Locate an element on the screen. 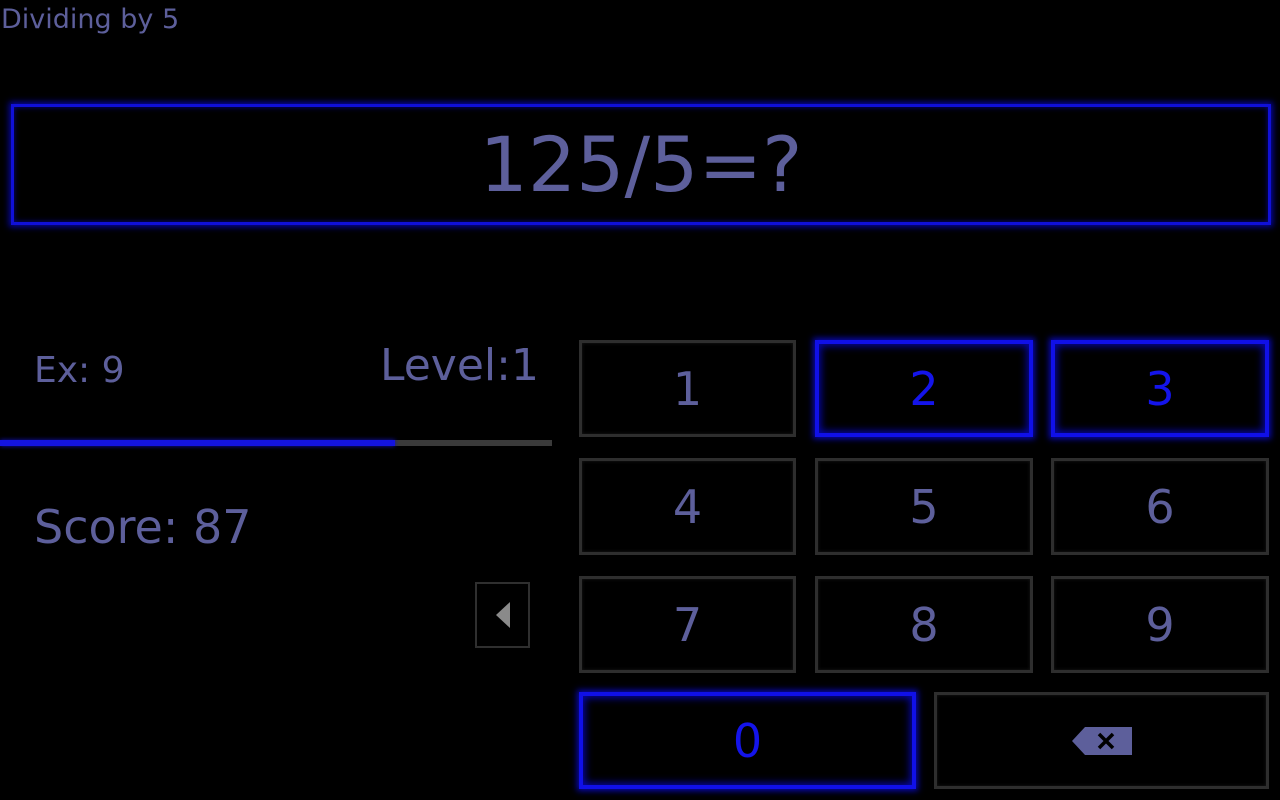 The height and width of the screenshot is (800, 1280). backspace-icon is located at coordinates (1101, 740).